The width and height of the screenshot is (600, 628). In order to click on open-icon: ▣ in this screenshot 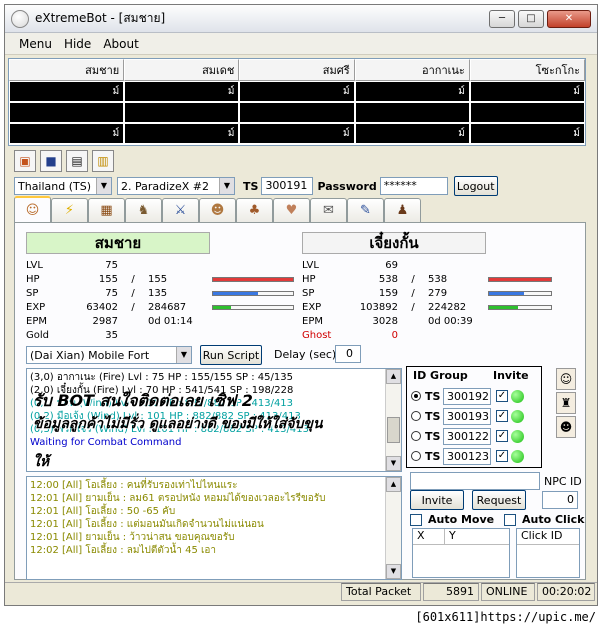, I will do `click(25, 161)`.